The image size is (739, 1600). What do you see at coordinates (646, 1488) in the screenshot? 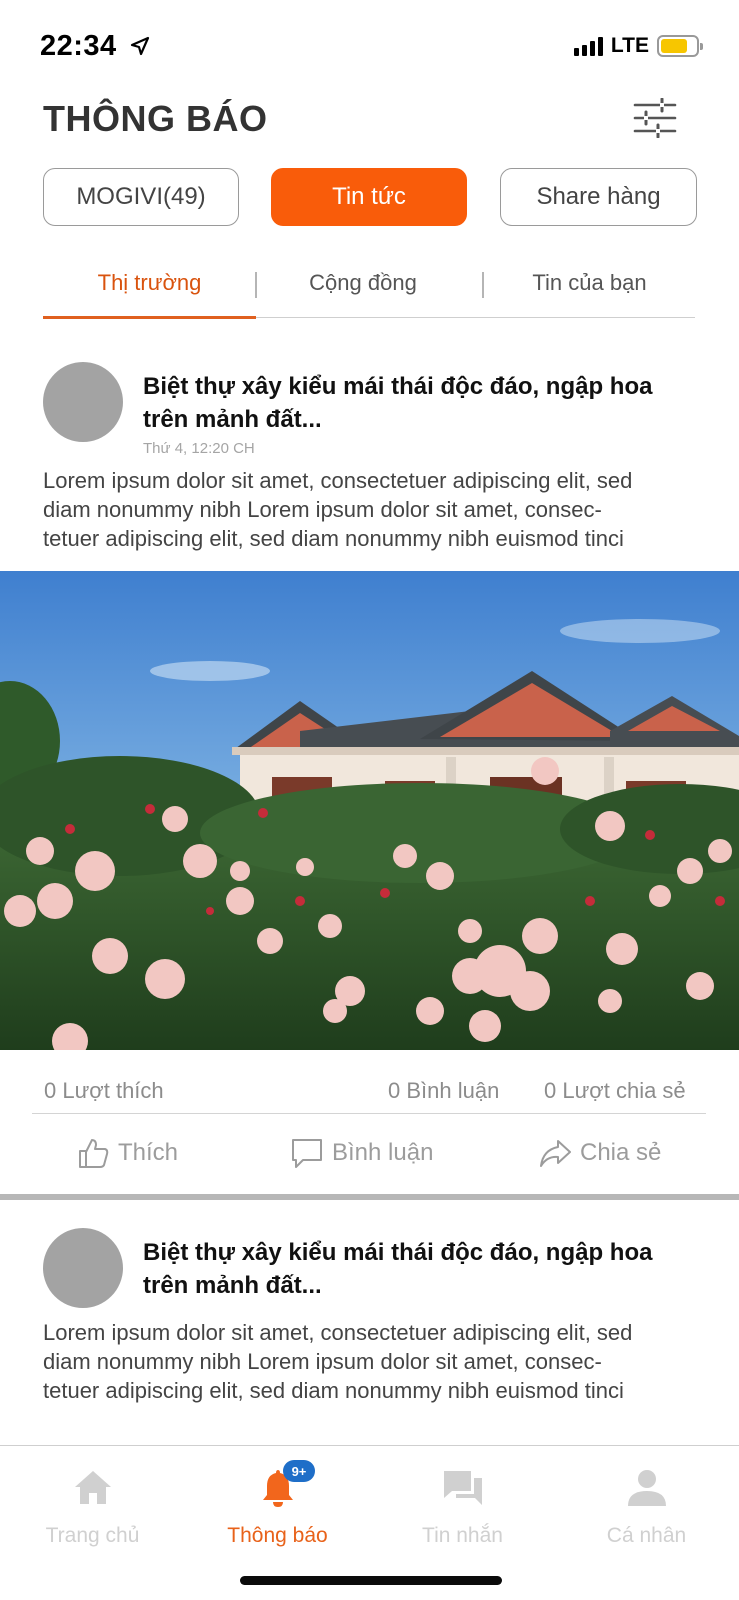
I see `person-icon` at bounding box center [646, 1488].